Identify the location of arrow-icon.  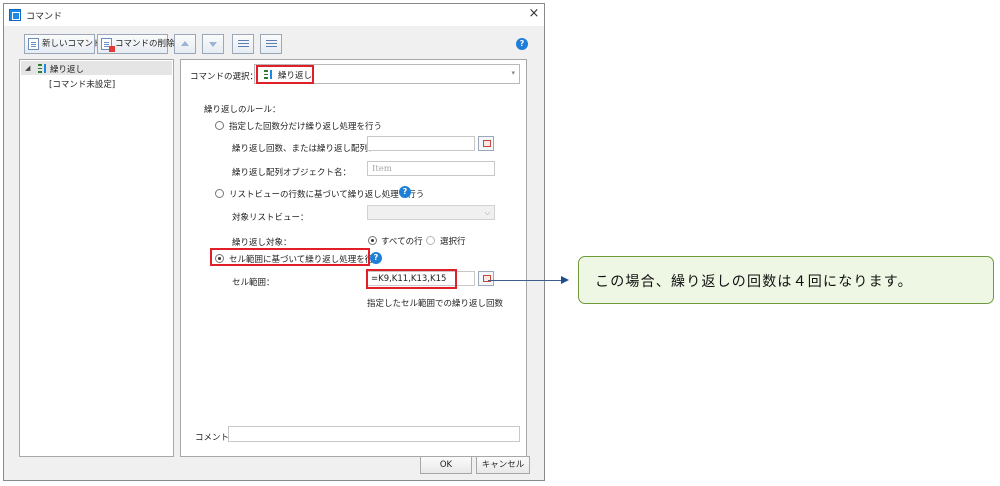
(565, 280).